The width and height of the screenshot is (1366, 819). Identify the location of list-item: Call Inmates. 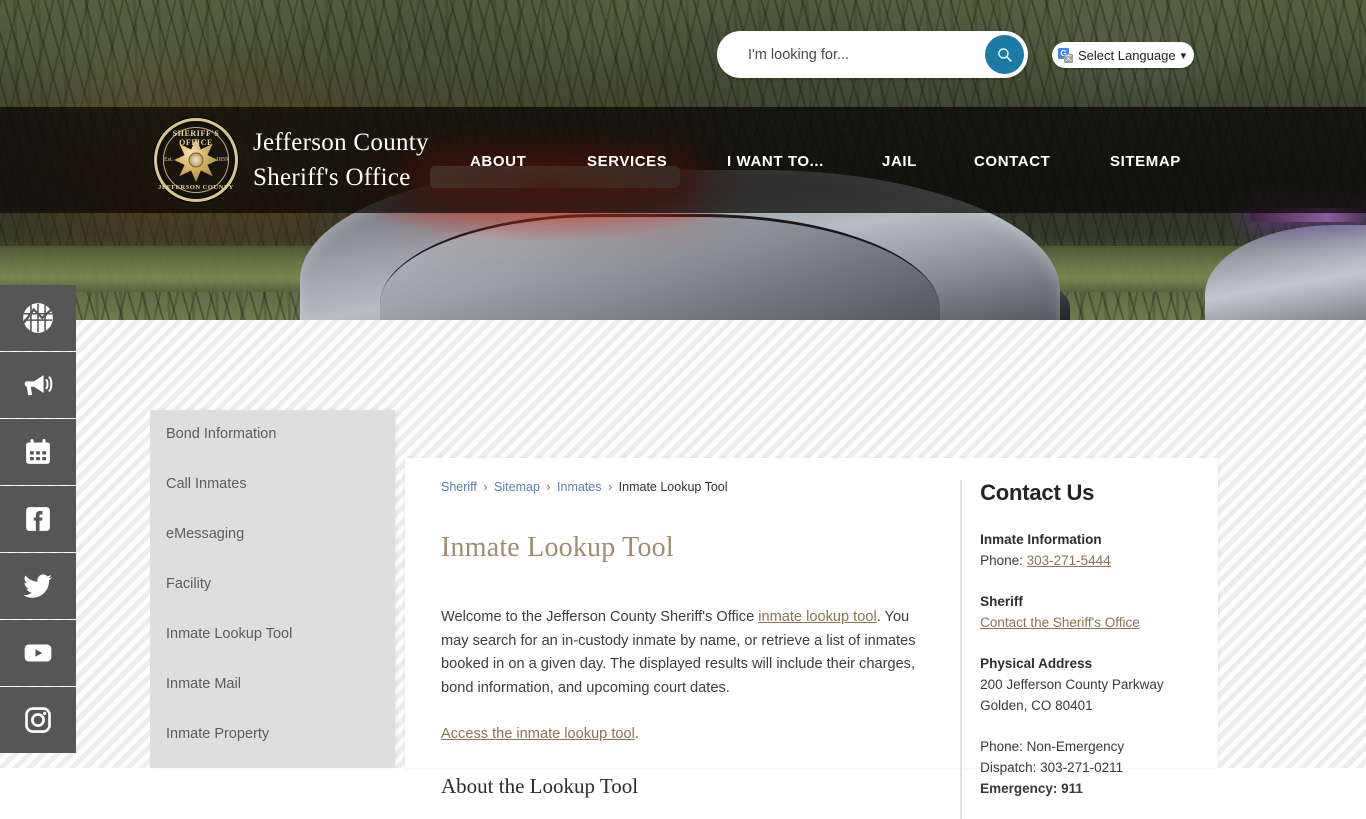
(272, 485).